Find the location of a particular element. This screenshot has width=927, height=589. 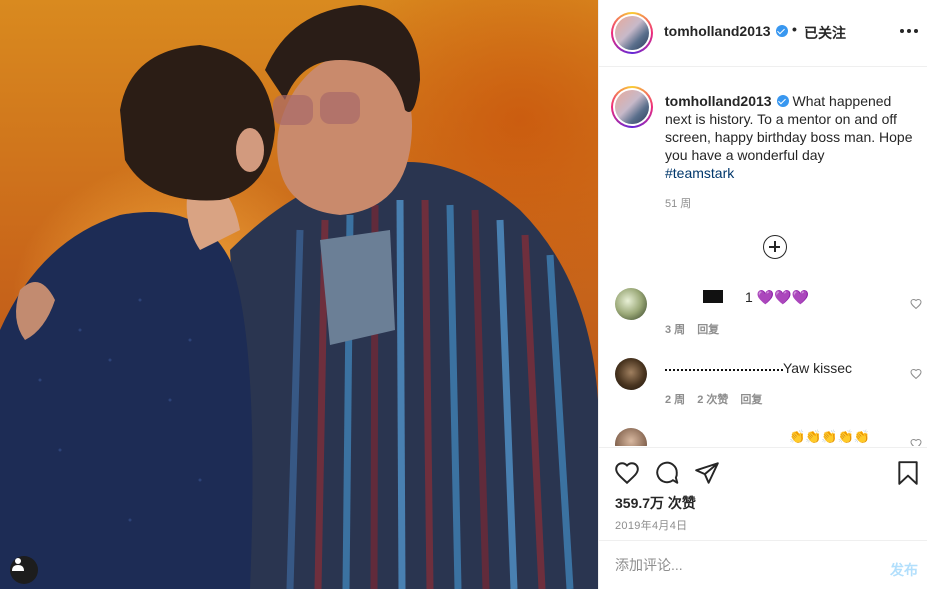

comment-text: 1 💜💜💜 is located at coordinates (777, 297).